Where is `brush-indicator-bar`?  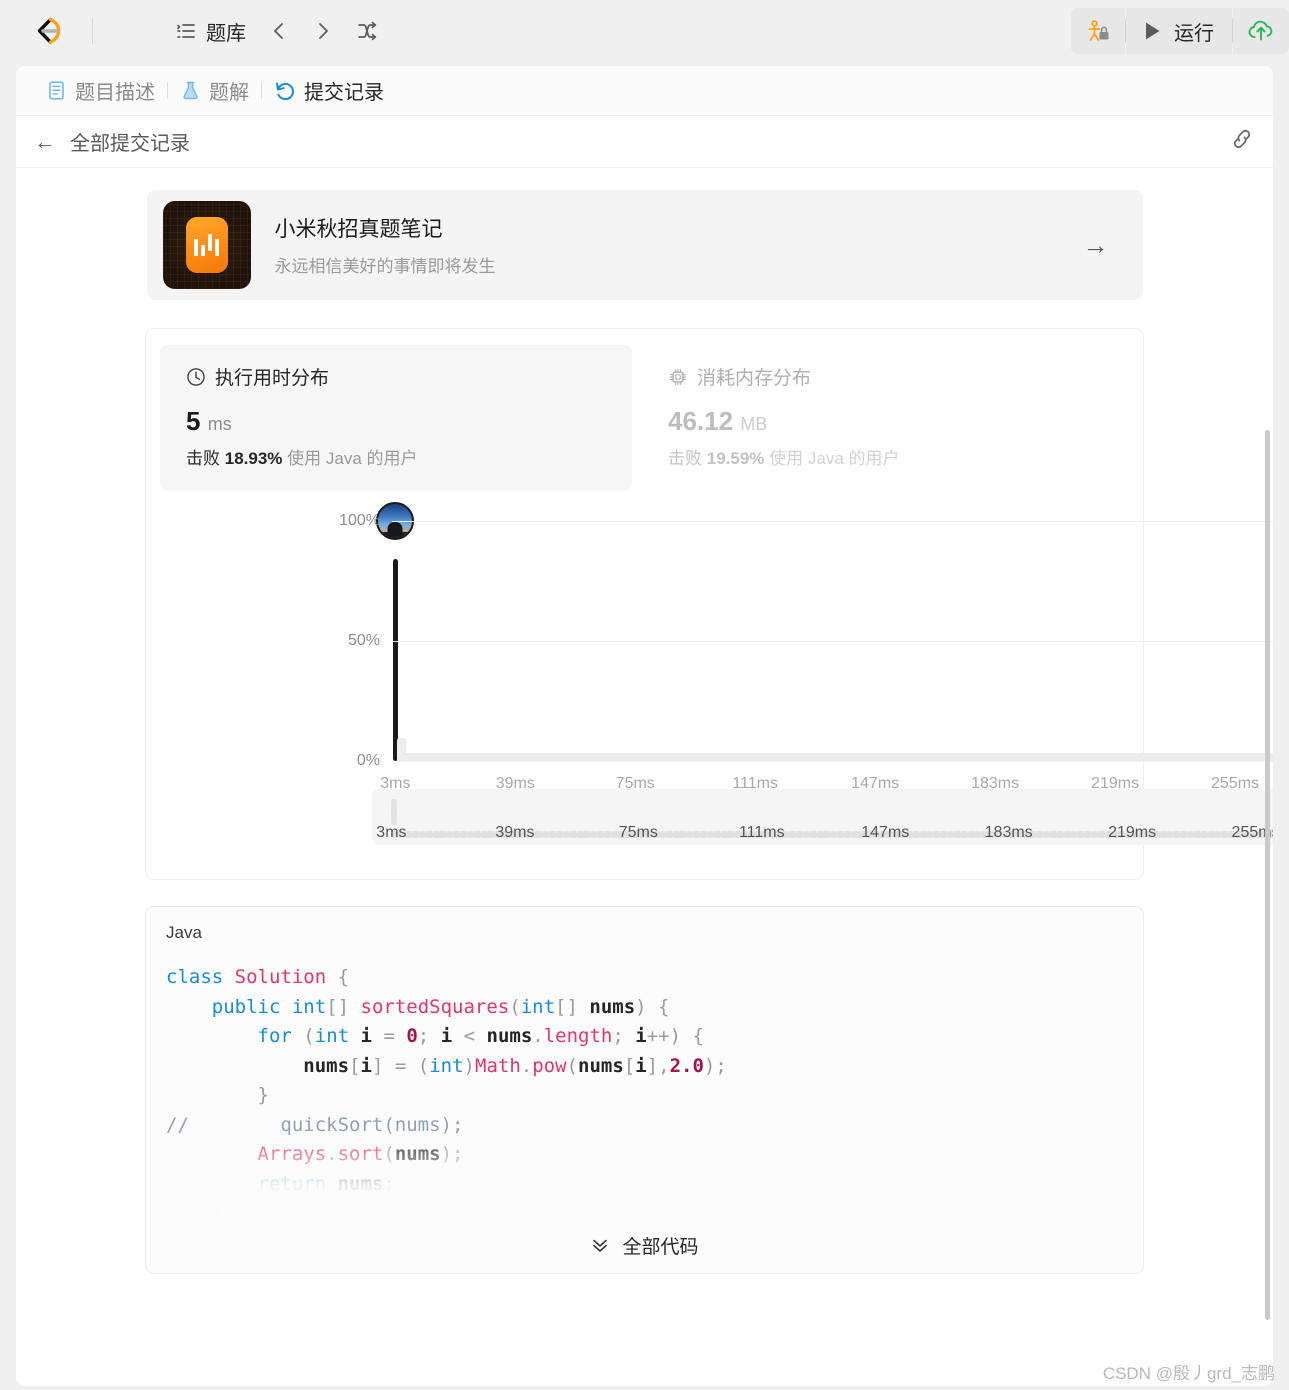 brush-indicator-bar is located at coordinates (394, 812).